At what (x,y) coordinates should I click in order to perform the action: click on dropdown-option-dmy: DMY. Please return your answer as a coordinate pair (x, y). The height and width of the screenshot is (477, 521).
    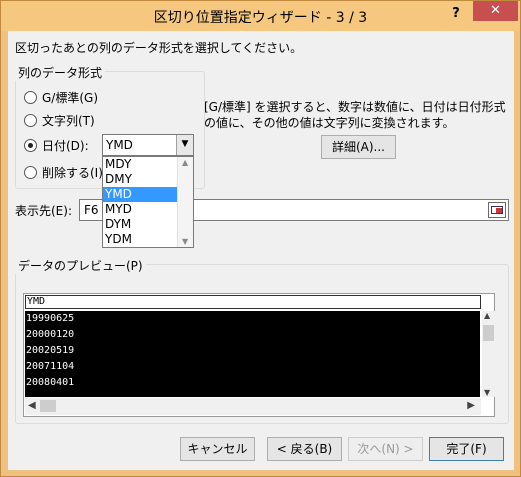
    Looking at the image, I should click on (140, 179).